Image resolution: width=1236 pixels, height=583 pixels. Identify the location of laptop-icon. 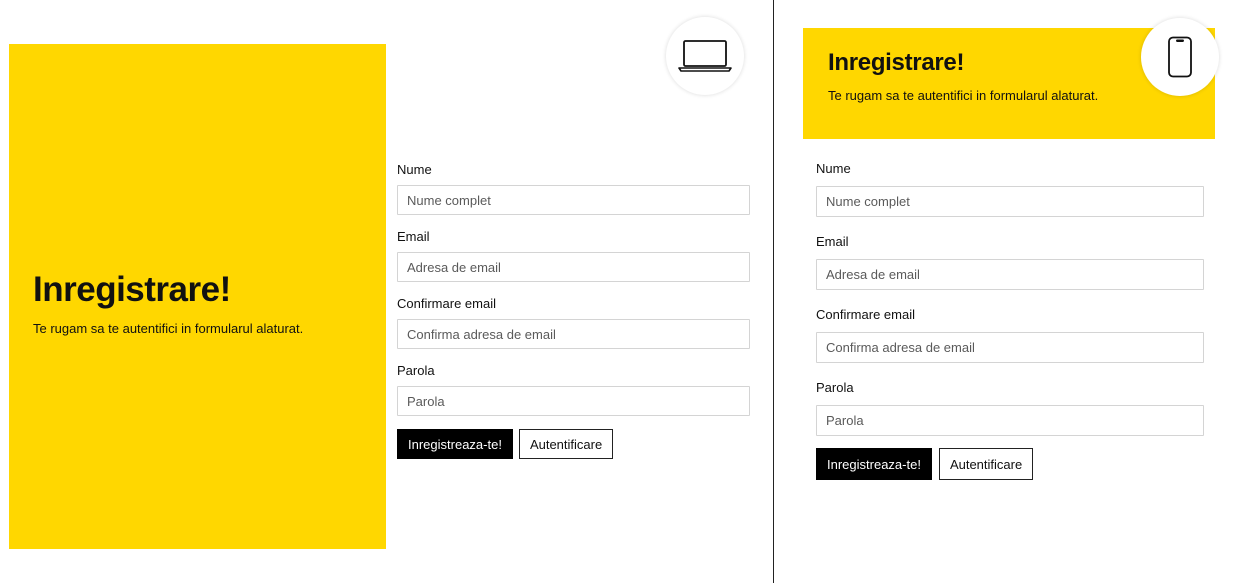
(705, 56).